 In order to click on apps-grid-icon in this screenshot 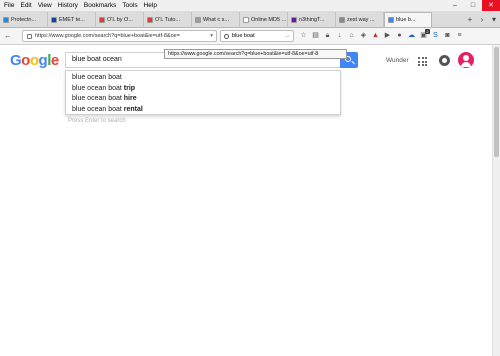, I will do `click(422, 61)`.